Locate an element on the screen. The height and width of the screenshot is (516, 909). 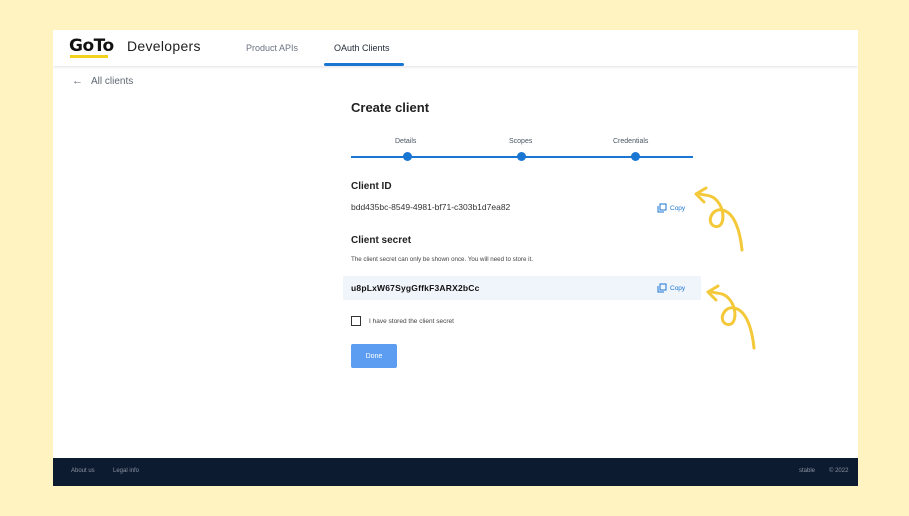
step-label-scopes: Scopes is located at coordinates (521, 141).